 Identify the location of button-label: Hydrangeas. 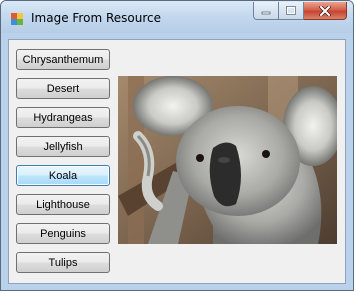
(63, 117).